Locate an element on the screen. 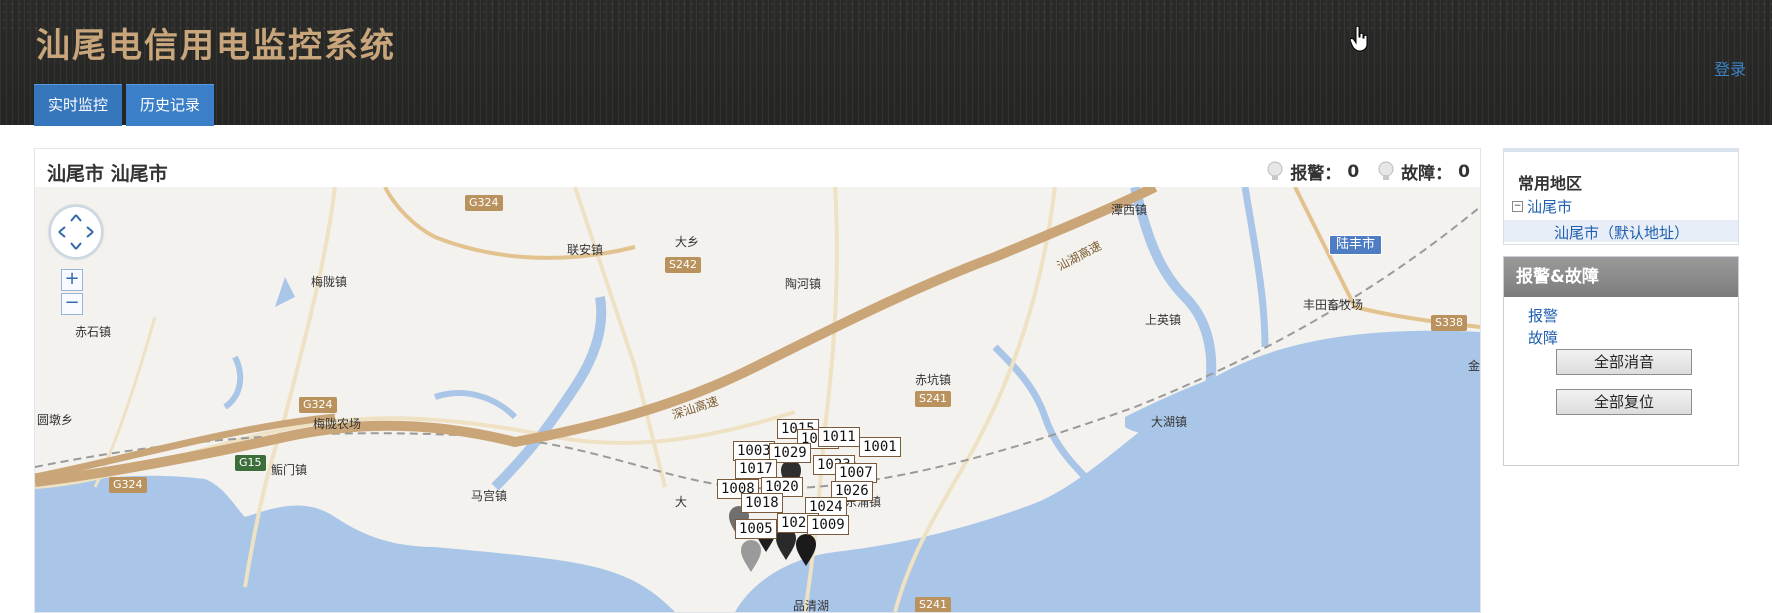 The height and width of the screenshot is (613, 1772). device-marker-label: 1007 is located at coordinates (856, 473).